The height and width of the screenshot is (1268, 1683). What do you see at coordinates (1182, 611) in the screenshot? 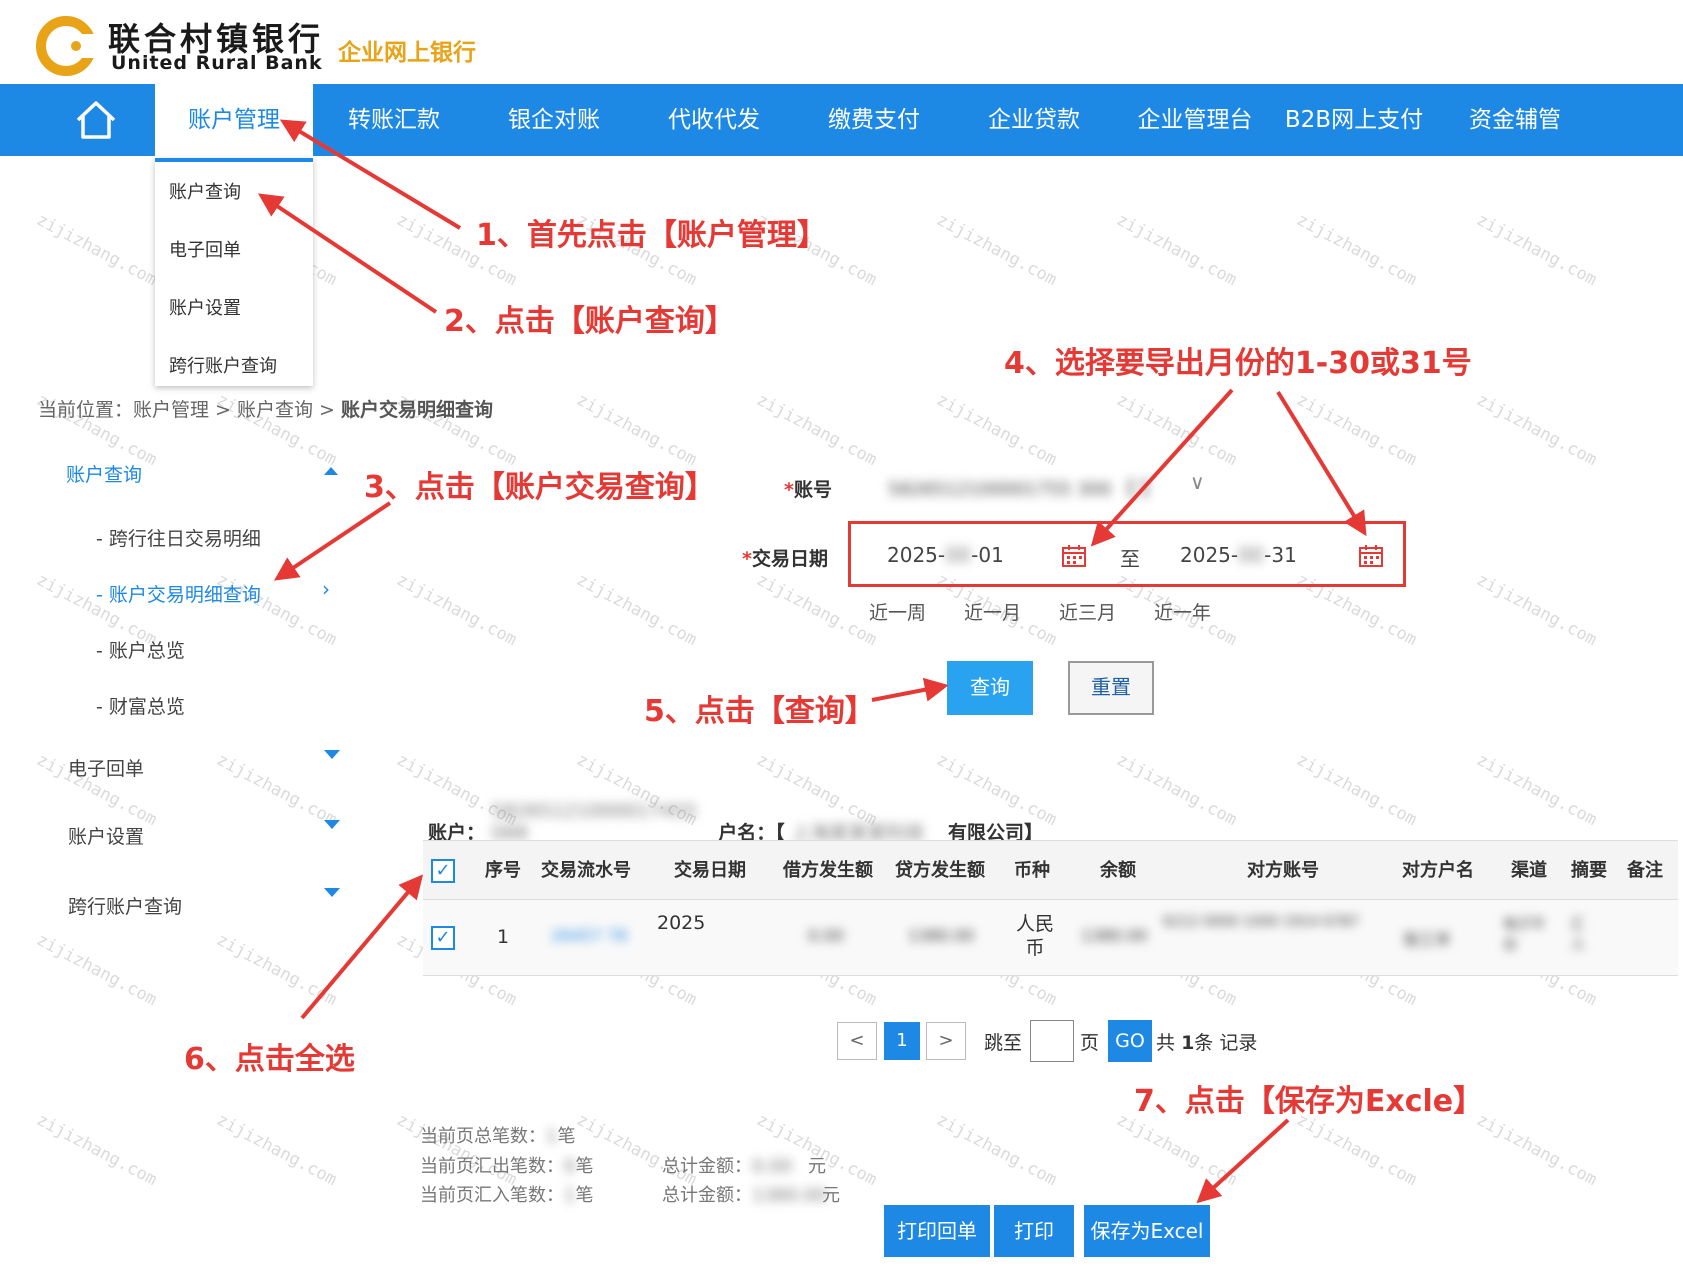
I see `quick-range-year: 近一年` at bounding box center [1182, 611].